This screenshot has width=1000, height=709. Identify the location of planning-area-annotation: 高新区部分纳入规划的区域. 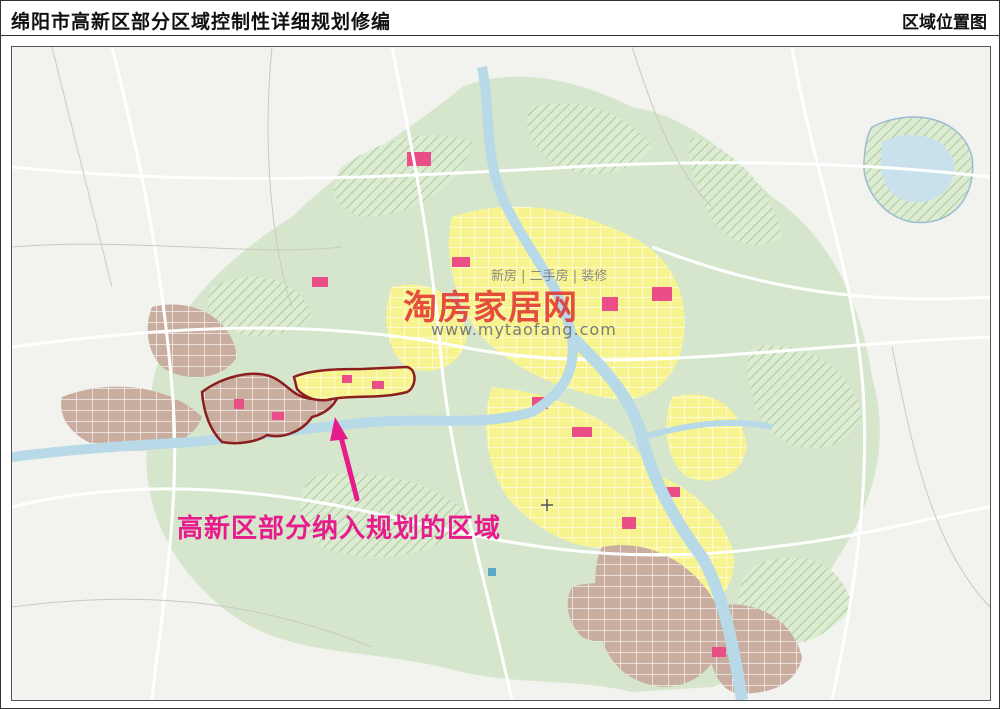
(339, 529).